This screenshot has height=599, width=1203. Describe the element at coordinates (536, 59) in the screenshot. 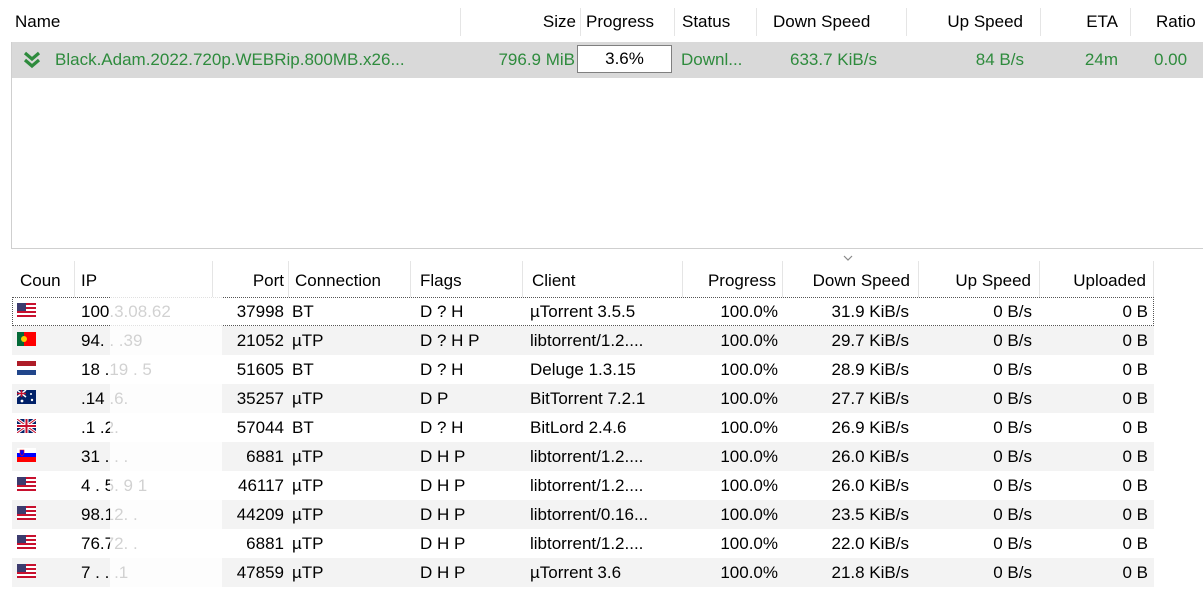

I see `torrent-size: 796.9 MiB` at that location.